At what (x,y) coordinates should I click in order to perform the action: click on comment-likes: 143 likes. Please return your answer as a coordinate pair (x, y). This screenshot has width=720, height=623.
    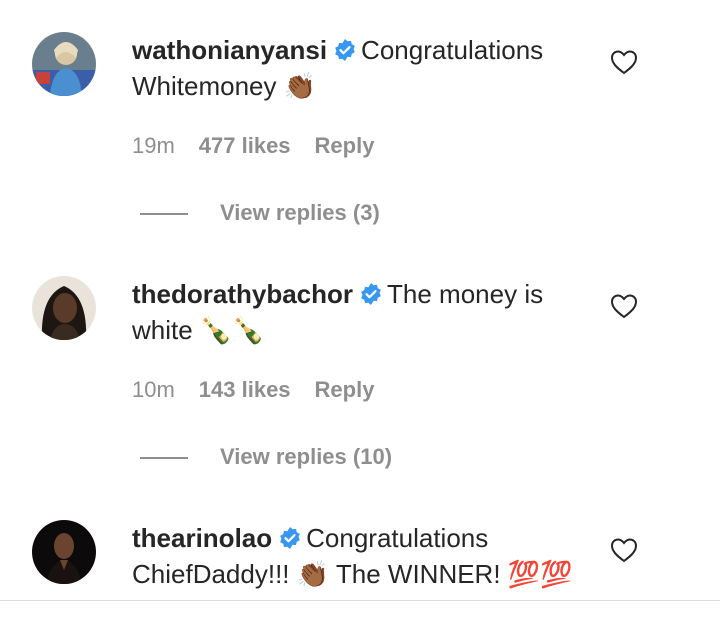
    Looking at the image, I should click on (245, 389).